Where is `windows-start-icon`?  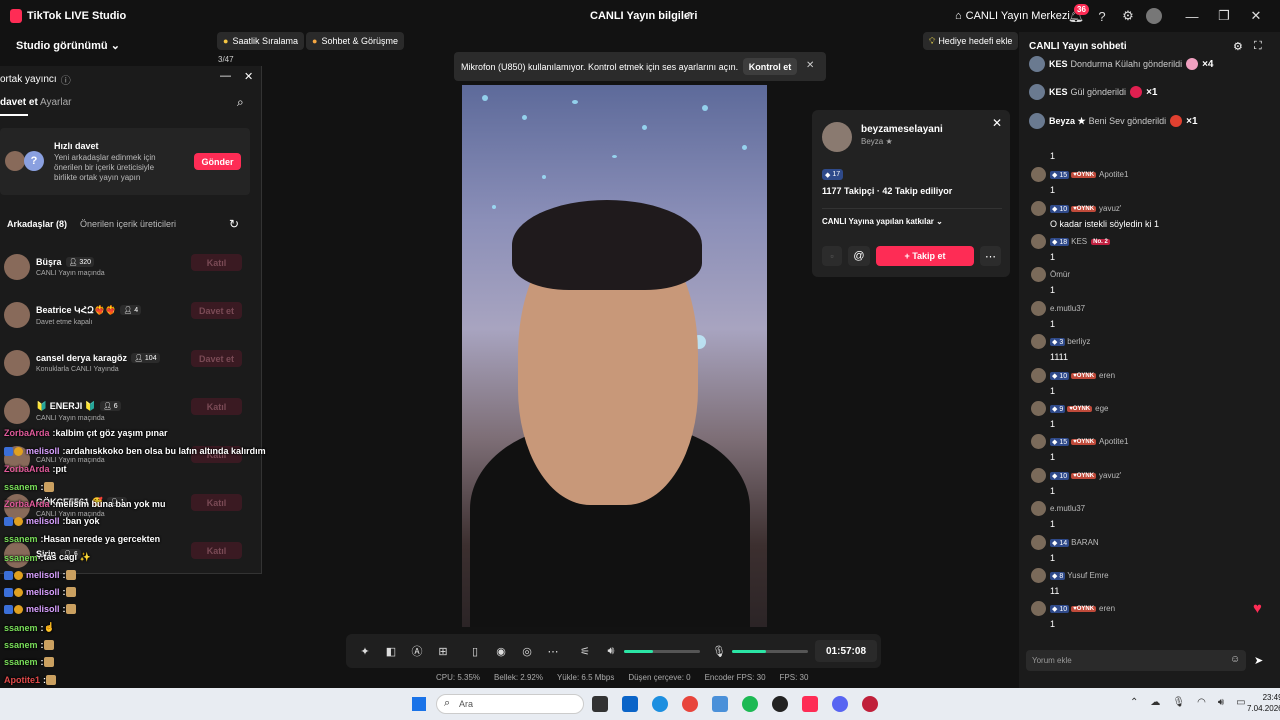
windows-start-icon is located at coordinates (419, 704).